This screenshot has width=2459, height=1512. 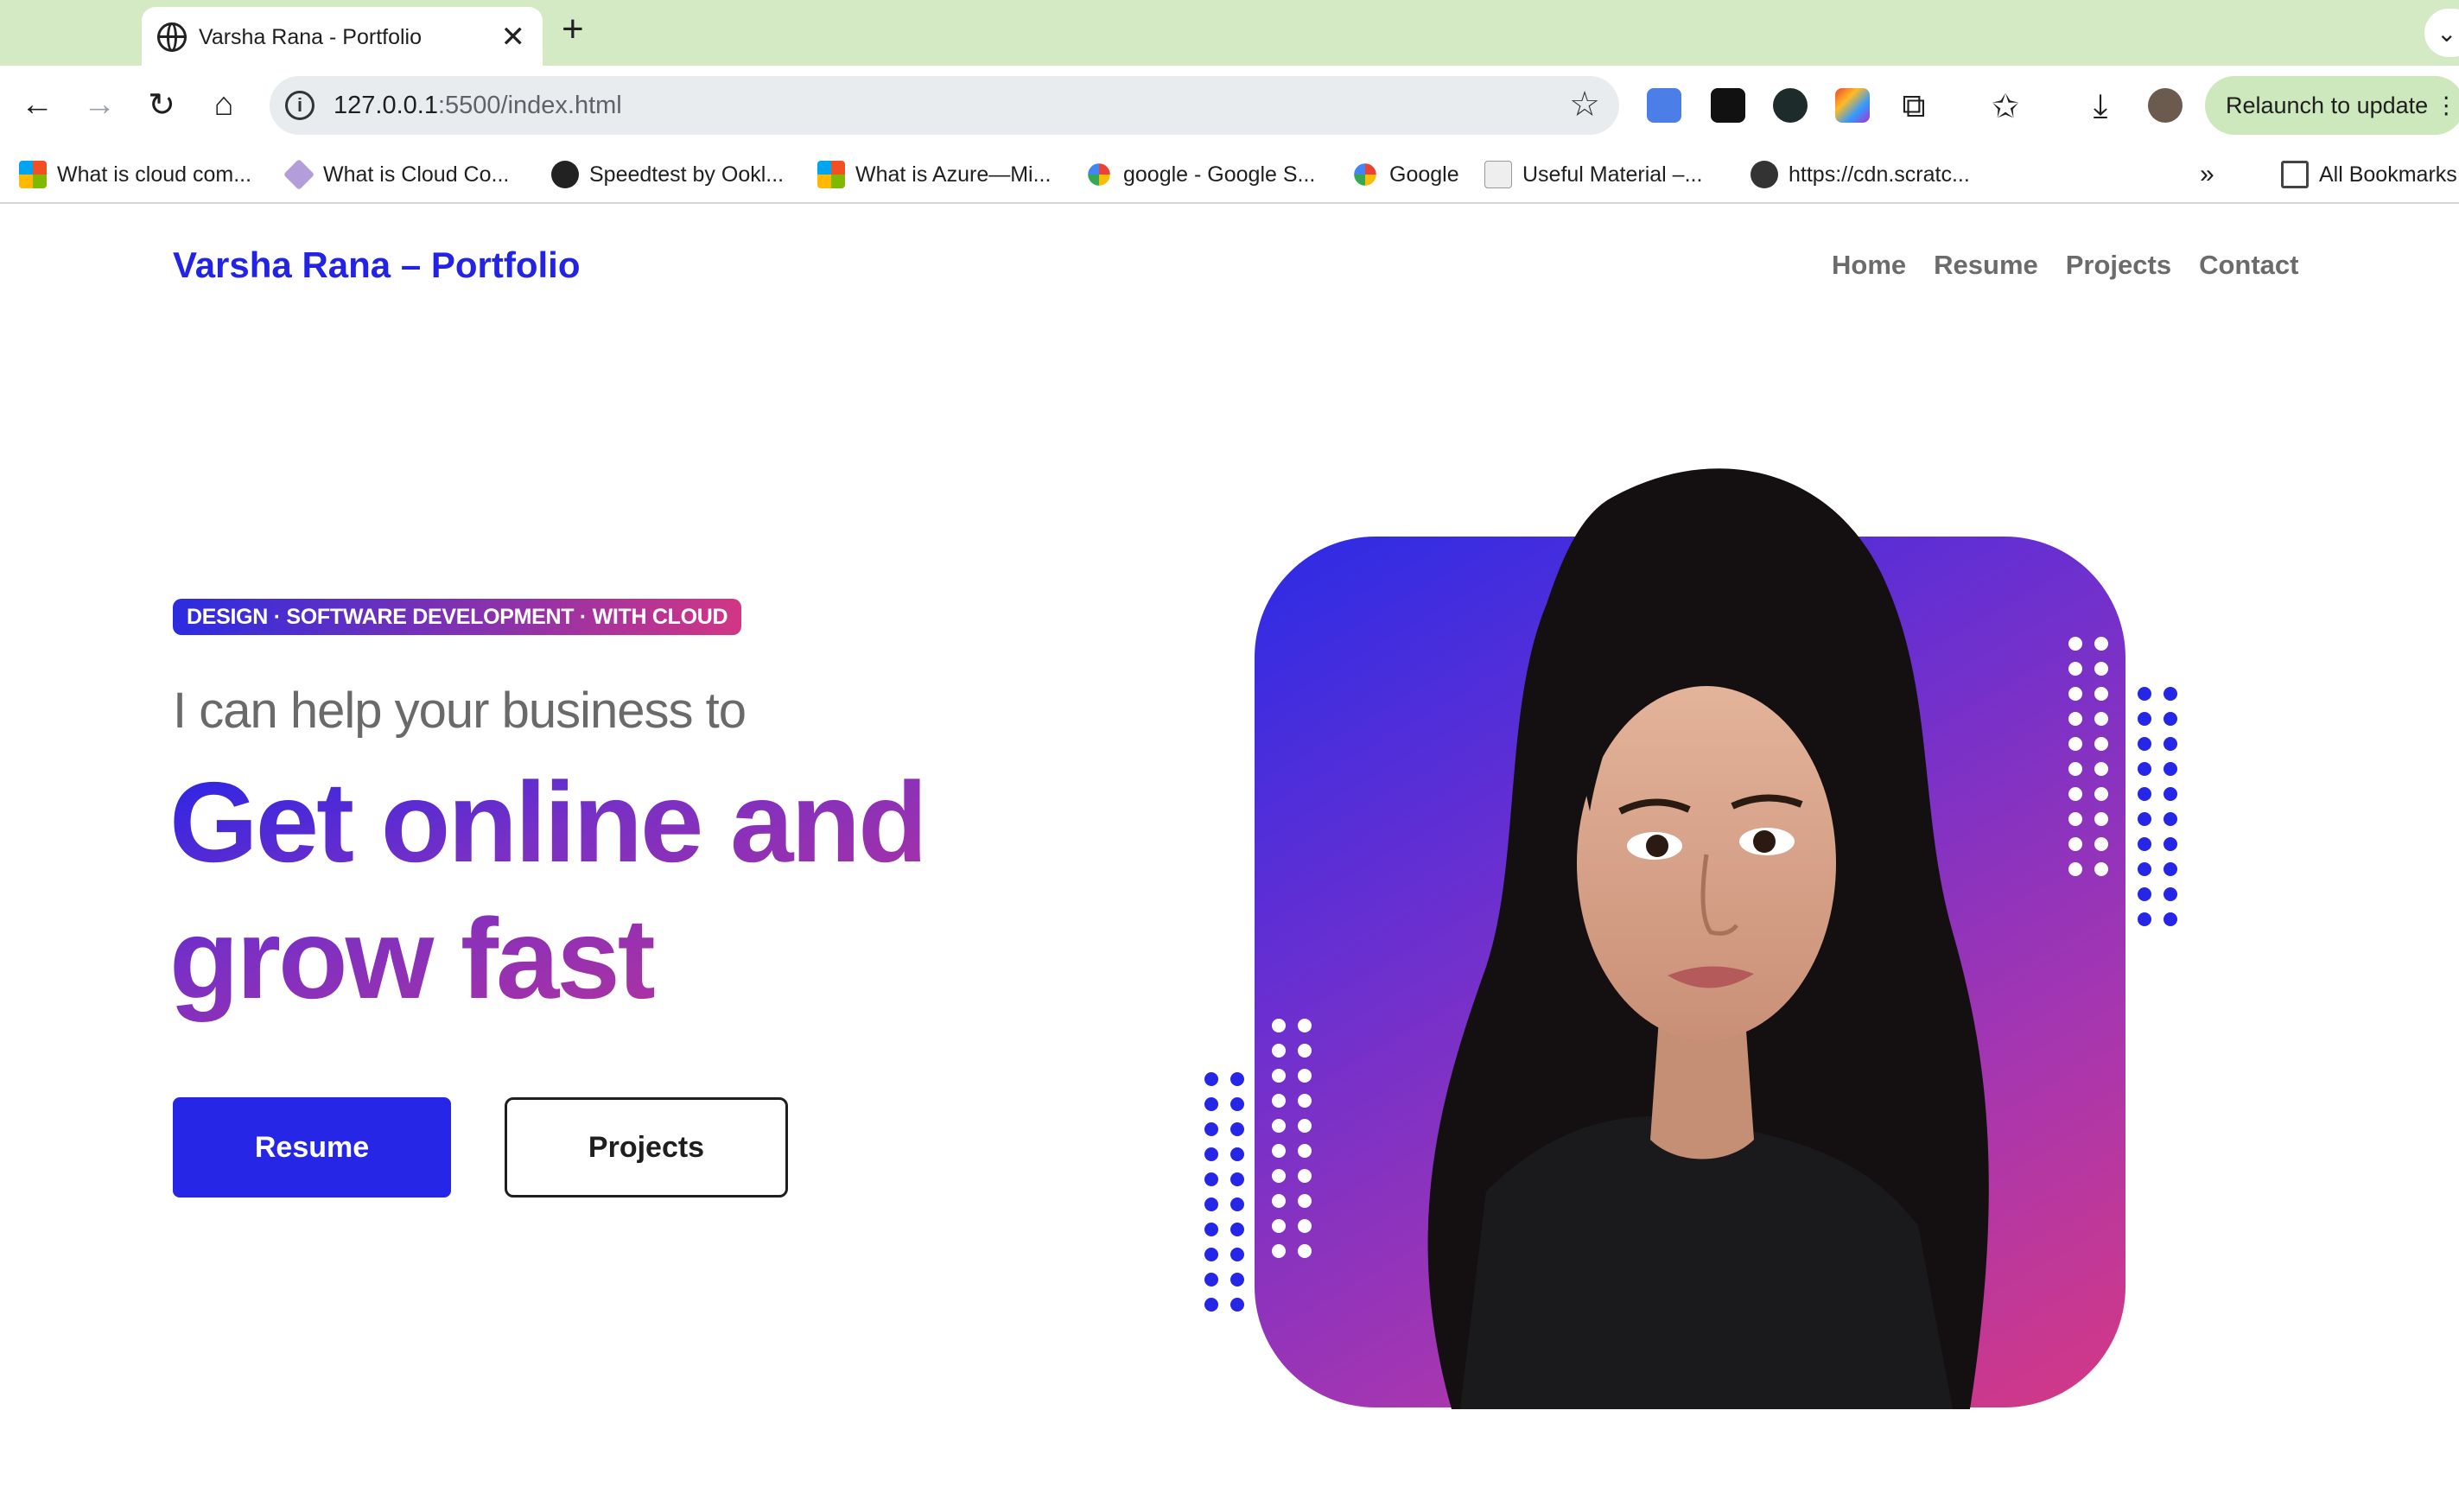 What do you see at coordinates (1914, 106) in the screenshot?
I see `puzzle-extensions-icon: ⧉` at bounding box center [1914, 106].